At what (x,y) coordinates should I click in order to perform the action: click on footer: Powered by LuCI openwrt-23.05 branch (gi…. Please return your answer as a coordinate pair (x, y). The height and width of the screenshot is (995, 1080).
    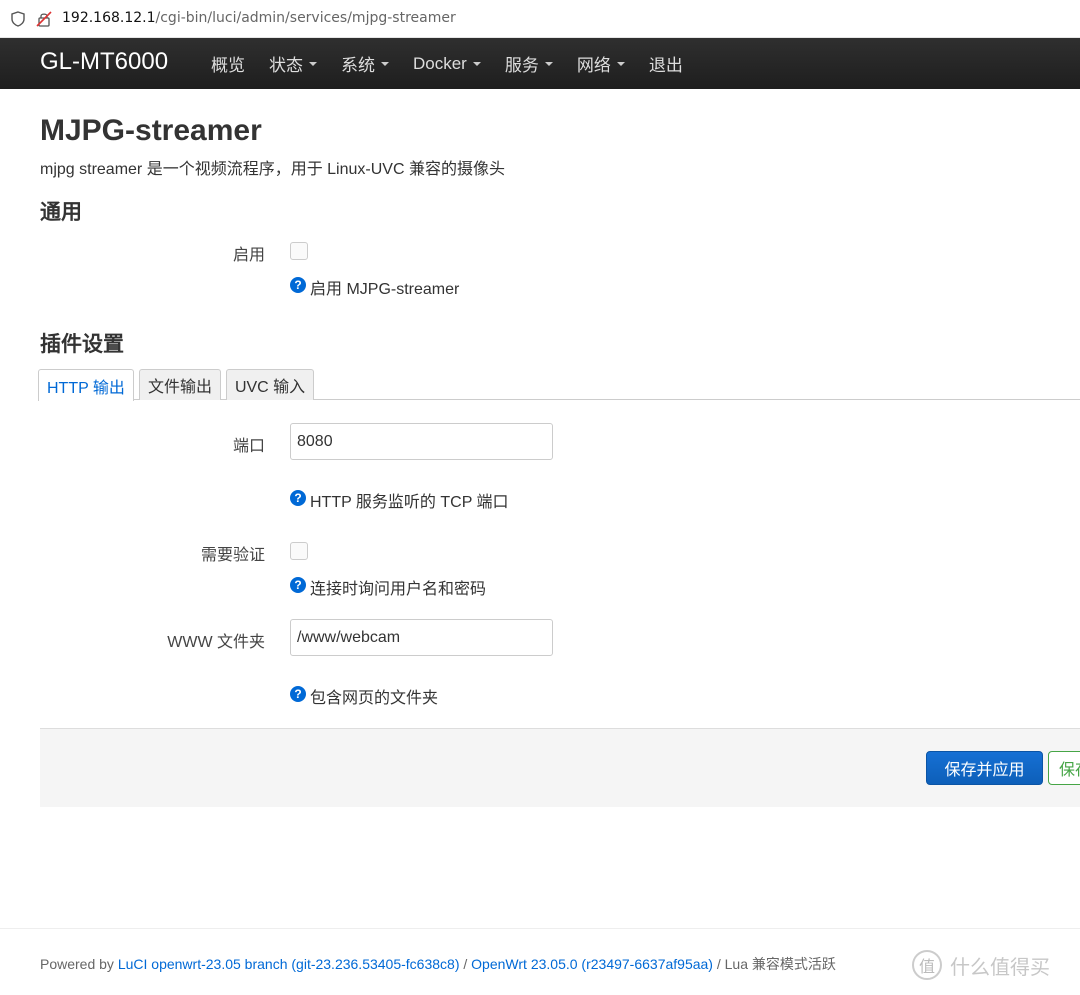
    Looking at the image, I should click on (438, 964).